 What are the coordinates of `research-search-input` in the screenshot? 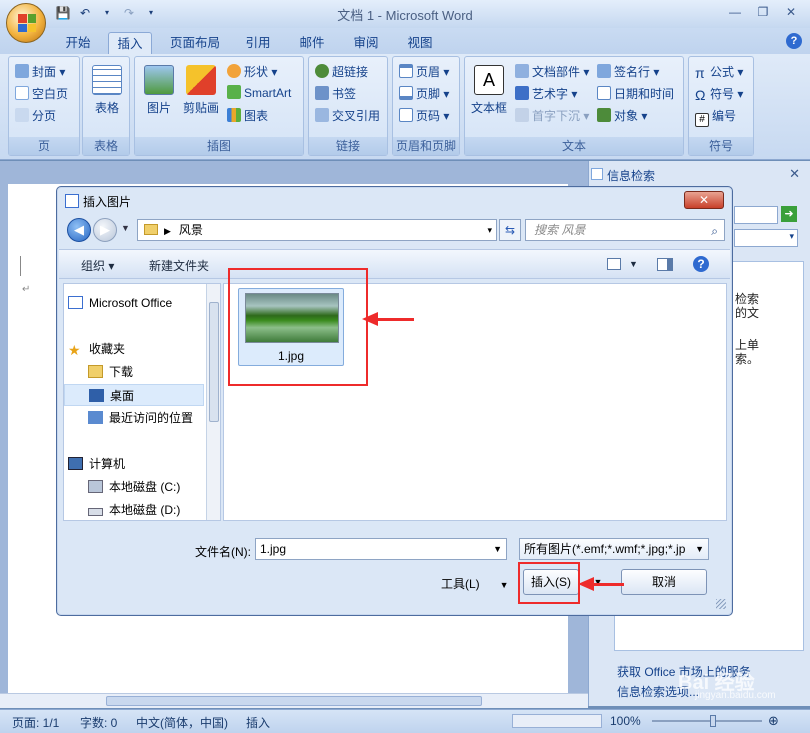 It's located at (756, 215).